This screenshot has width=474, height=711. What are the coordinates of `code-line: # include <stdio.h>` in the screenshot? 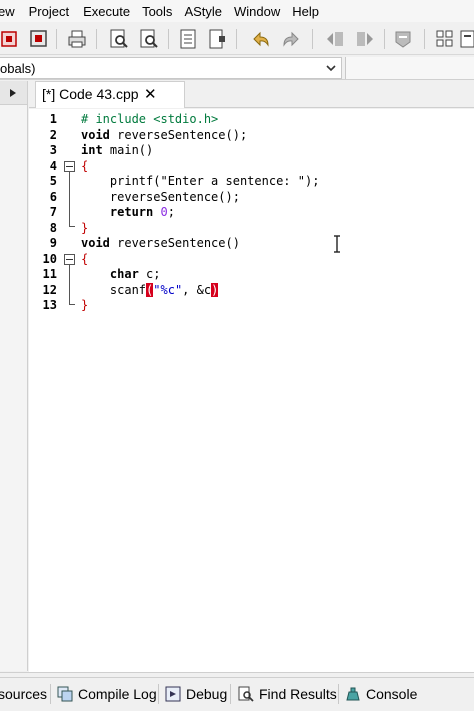 It's located at (150, 119).